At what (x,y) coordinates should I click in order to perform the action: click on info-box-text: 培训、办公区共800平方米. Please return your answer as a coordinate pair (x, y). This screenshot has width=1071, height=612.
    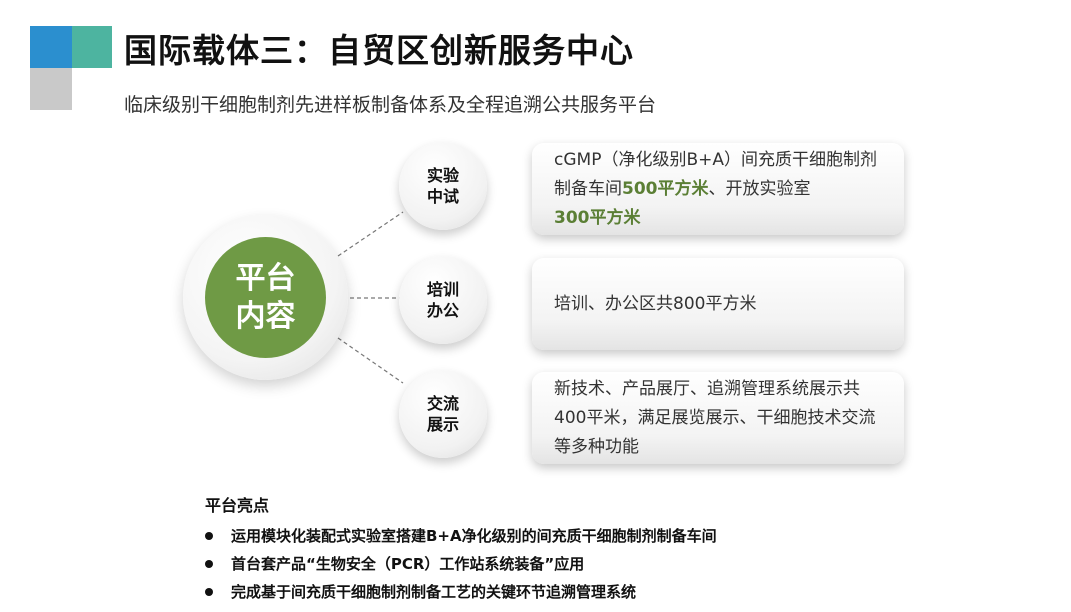
    Looking at the image, I should click on (655, 303).